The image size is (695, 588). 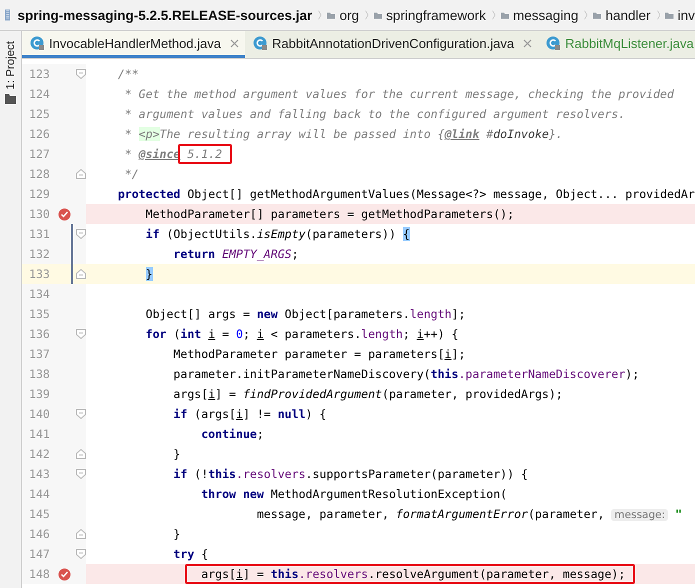 What do you see at coordinates (39, 334) in the screenshot?
I see `line-number: 136` at bounding box center [39, 334].